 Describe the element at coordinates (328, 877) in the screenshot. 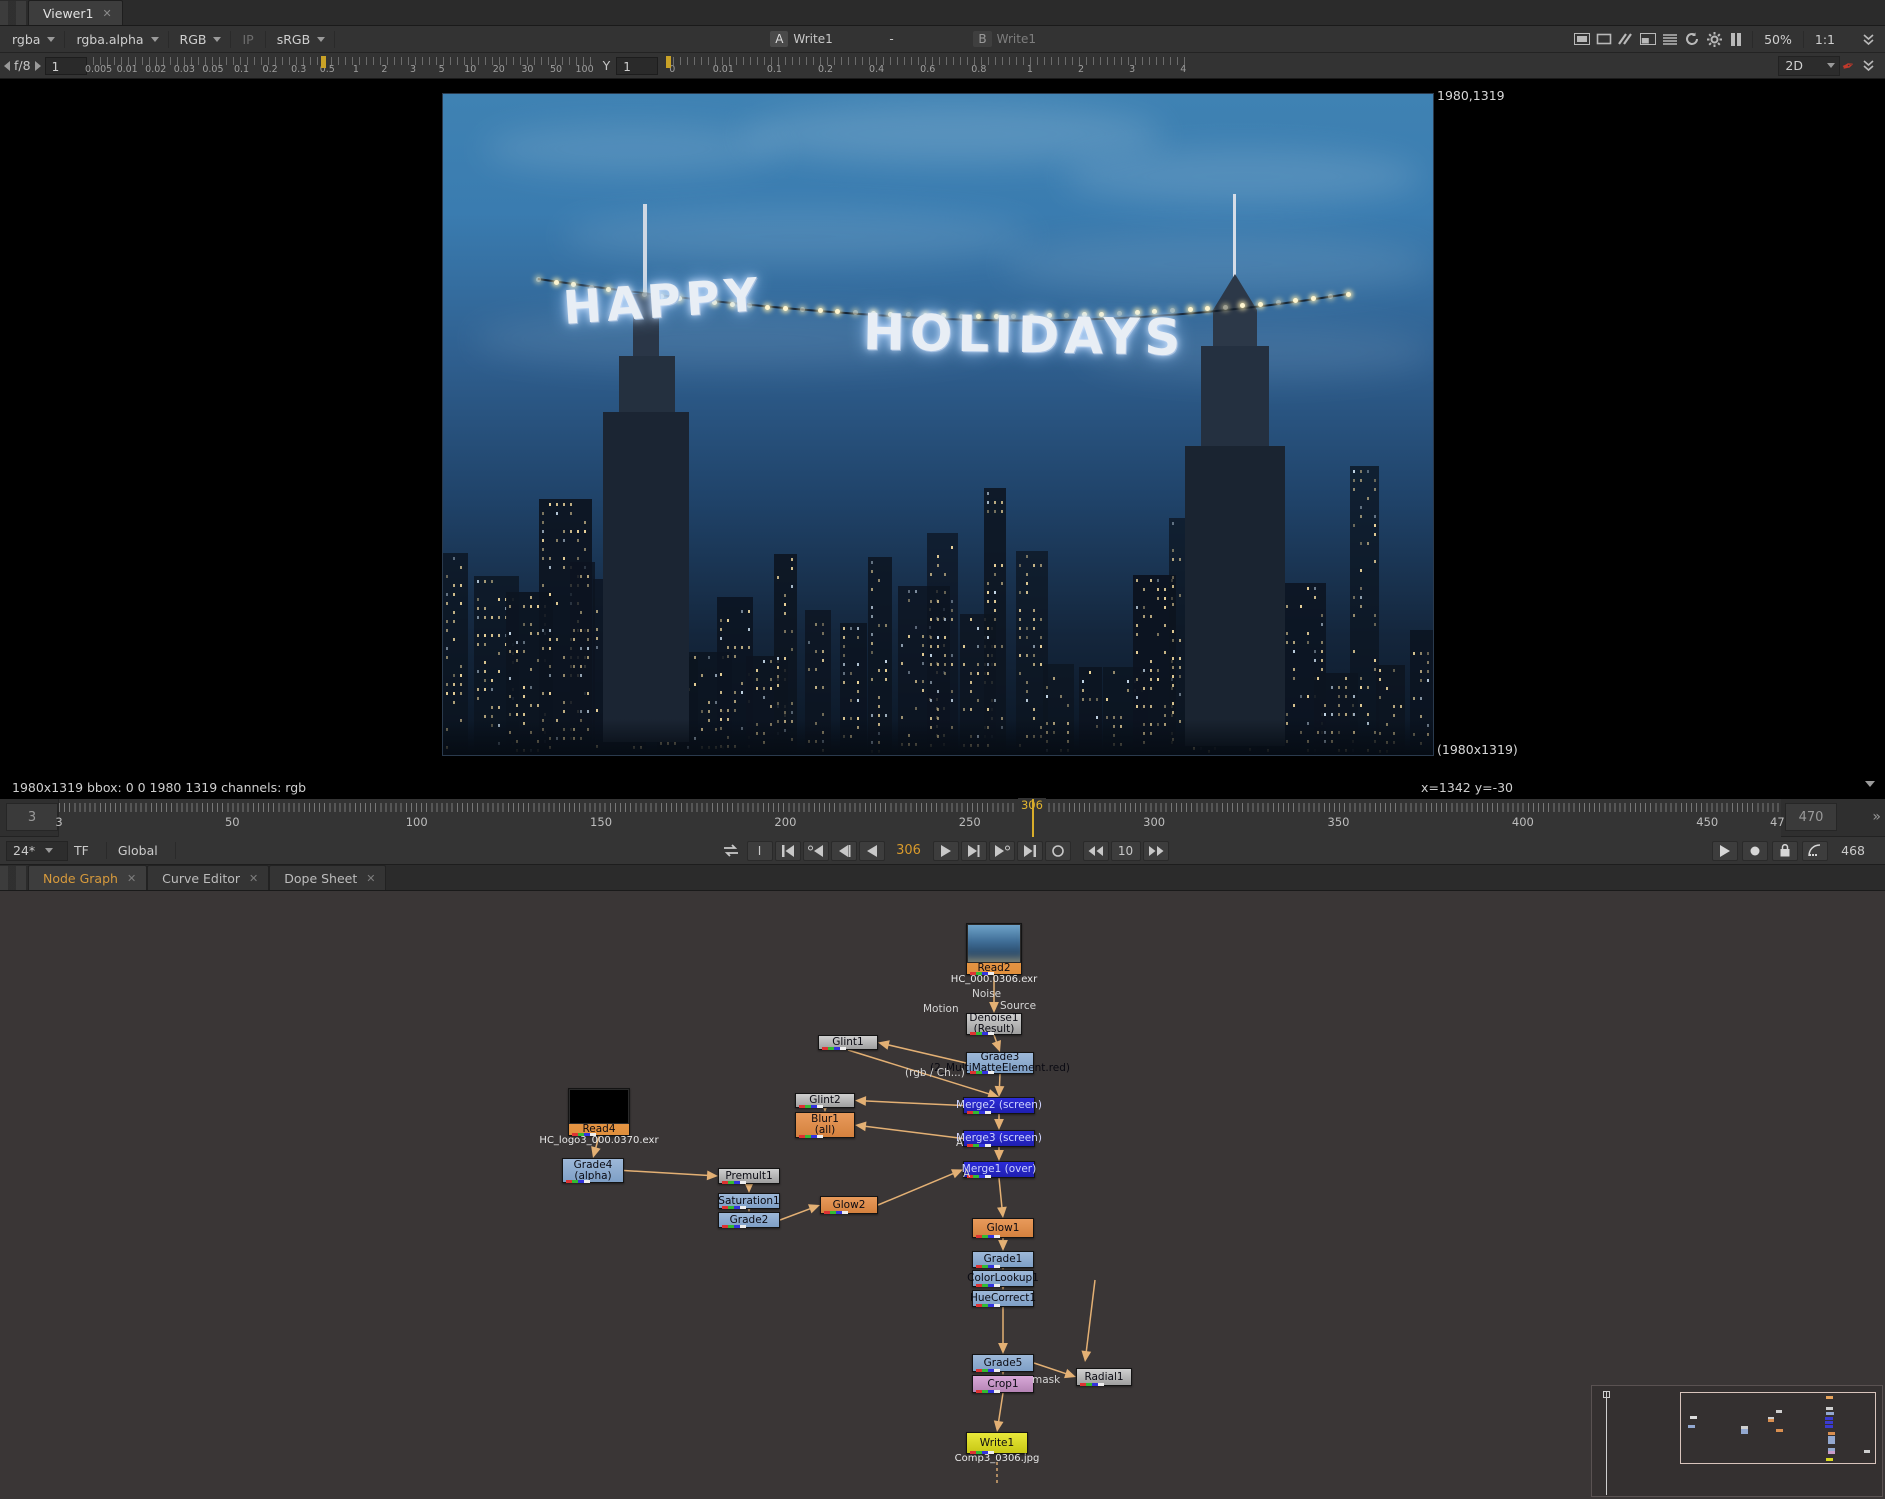

I see `tab-dope-sheet: Dope Sheet ✕` at that location.